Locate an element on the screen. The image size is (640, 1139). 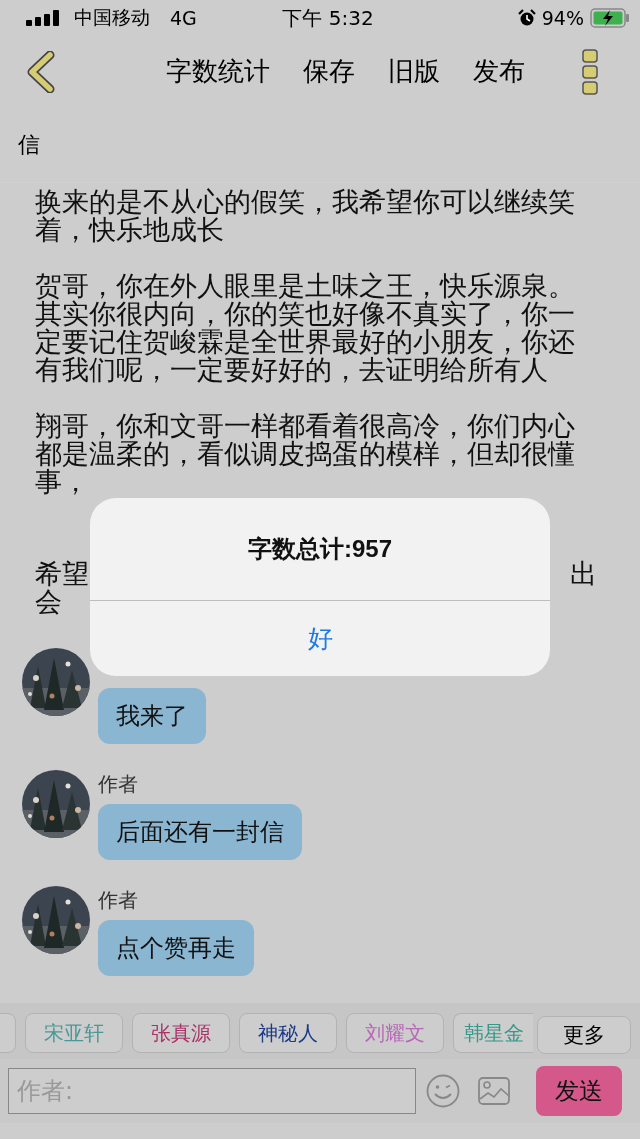
back-button is located at coordinates (41, 72).